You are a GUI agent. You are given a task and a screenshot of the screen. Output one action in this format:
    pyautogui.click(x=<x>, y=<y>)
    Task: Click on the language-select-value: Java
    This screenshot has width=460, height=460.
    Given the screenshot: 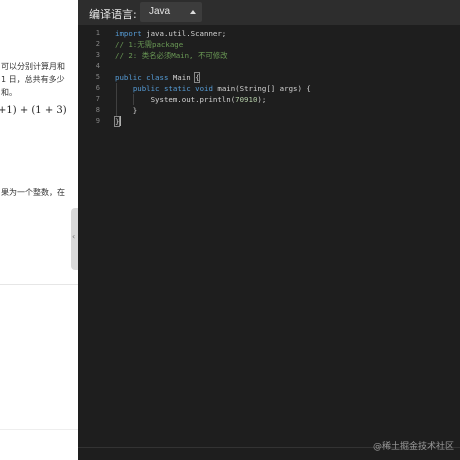 What is the action you would take?
    pyautogui.click(x=160, y=11)
    